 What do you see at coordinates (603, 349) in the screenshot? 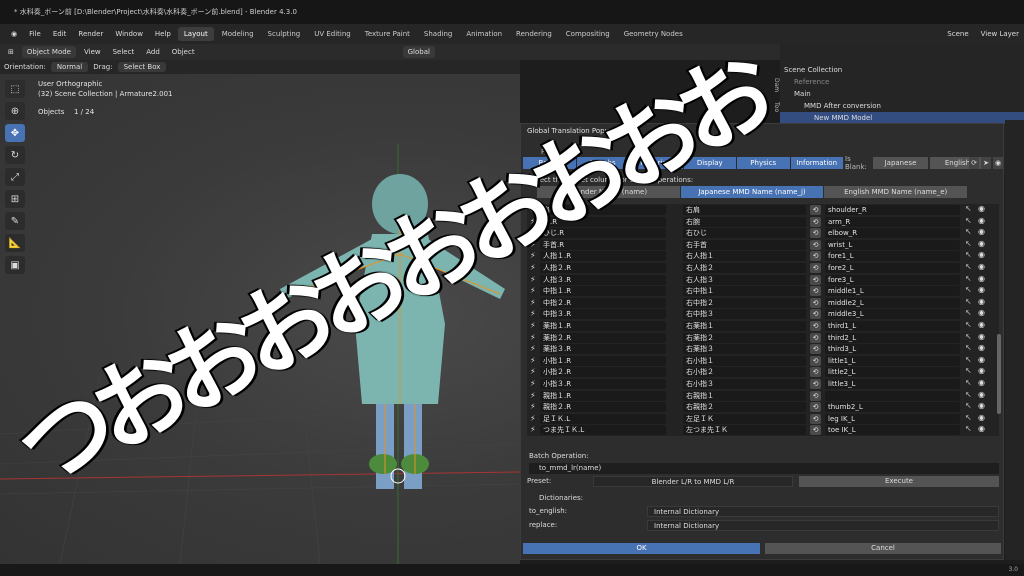
I see `bone-name-field: 薬指３.R` at bounding box center [603, 349].